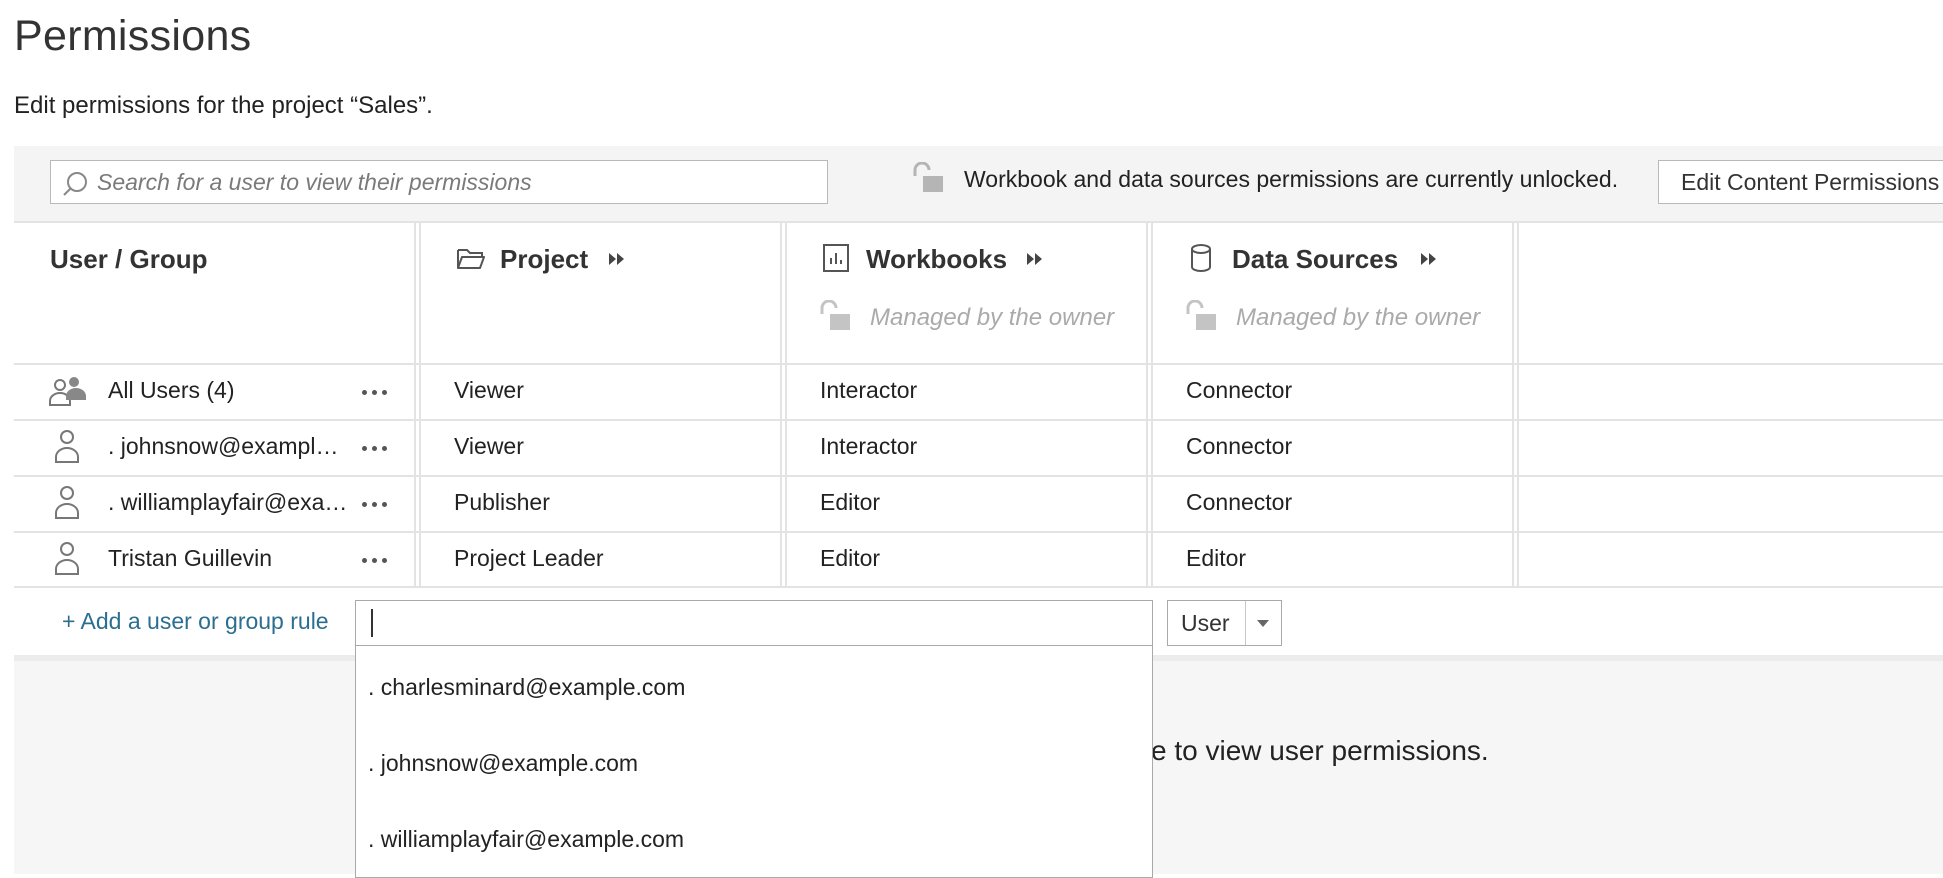 The width and height of the screenshot is (1943, 878). Describe the element at coordinates (544, 259) in the screenshot. I see `column-header-project: Project` at that location.